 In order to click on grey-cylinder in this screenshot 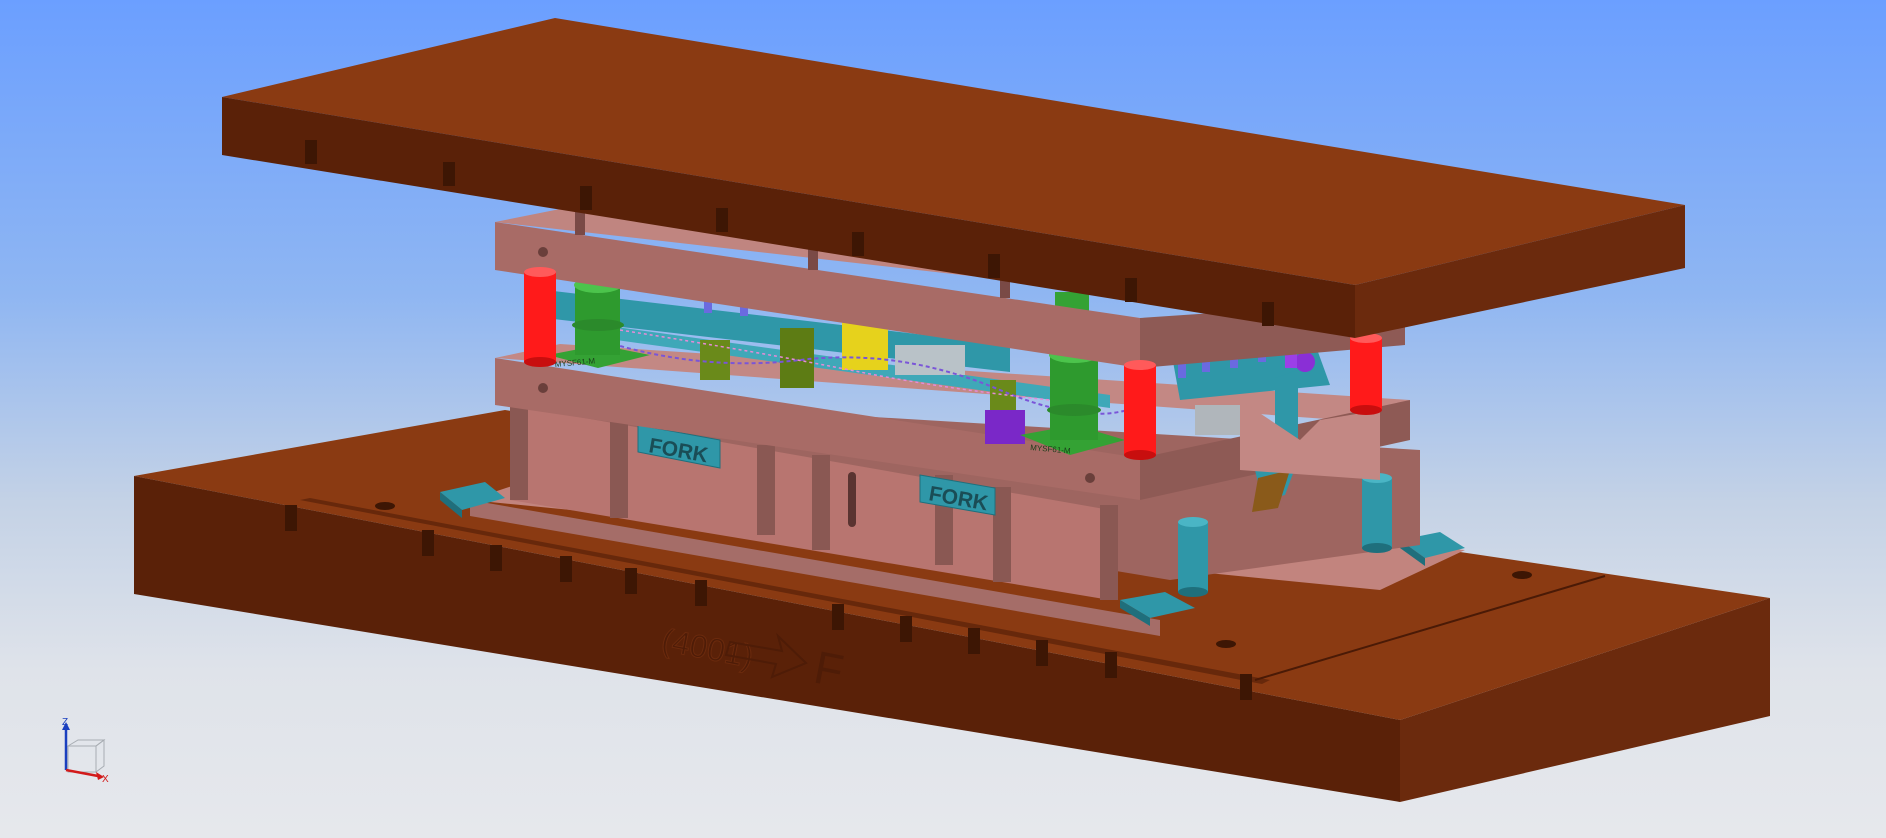, I will do `click(1217, 420)`.